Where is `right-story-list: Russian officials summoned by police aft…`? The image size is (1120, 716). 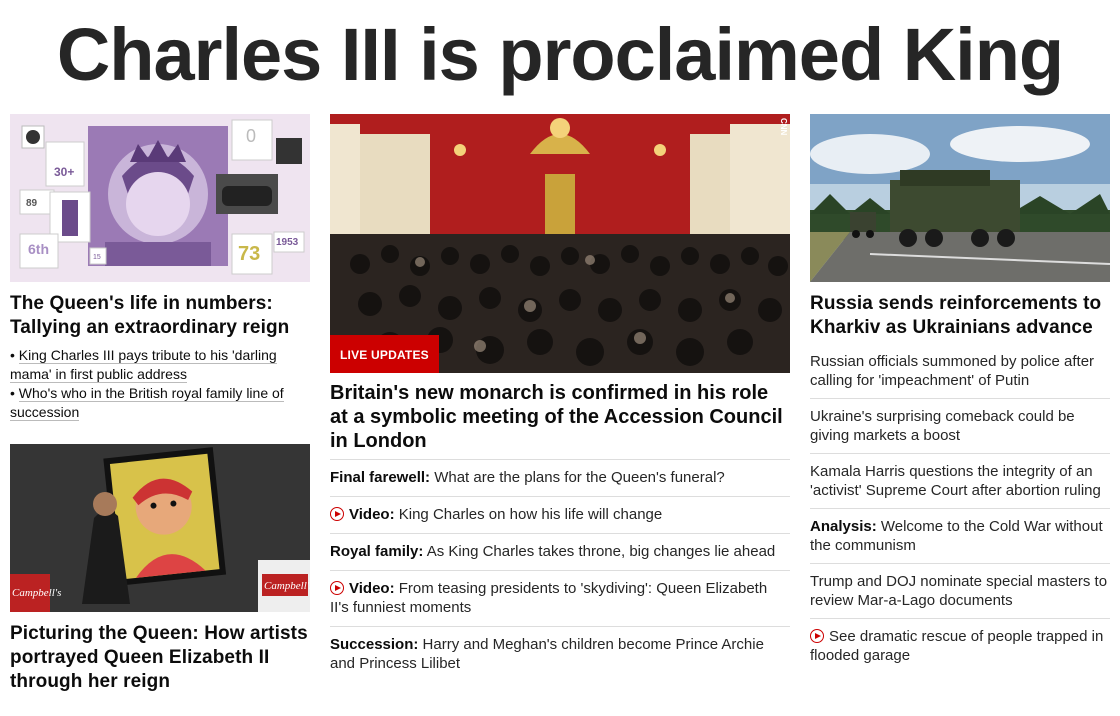
right-story-list: Russian officials summoned by police aft… is located at coordinates (960, 512).